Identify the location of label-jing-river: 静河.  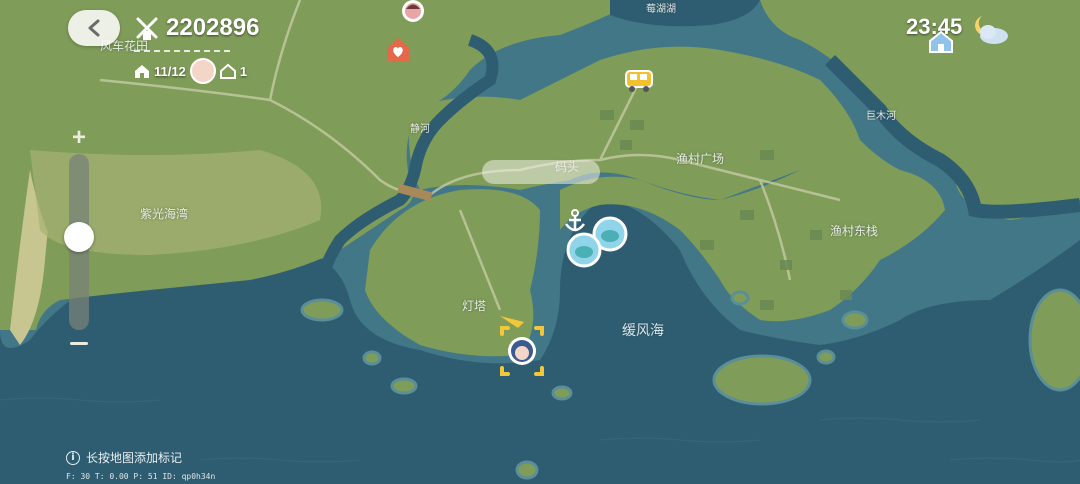
(420, 129).